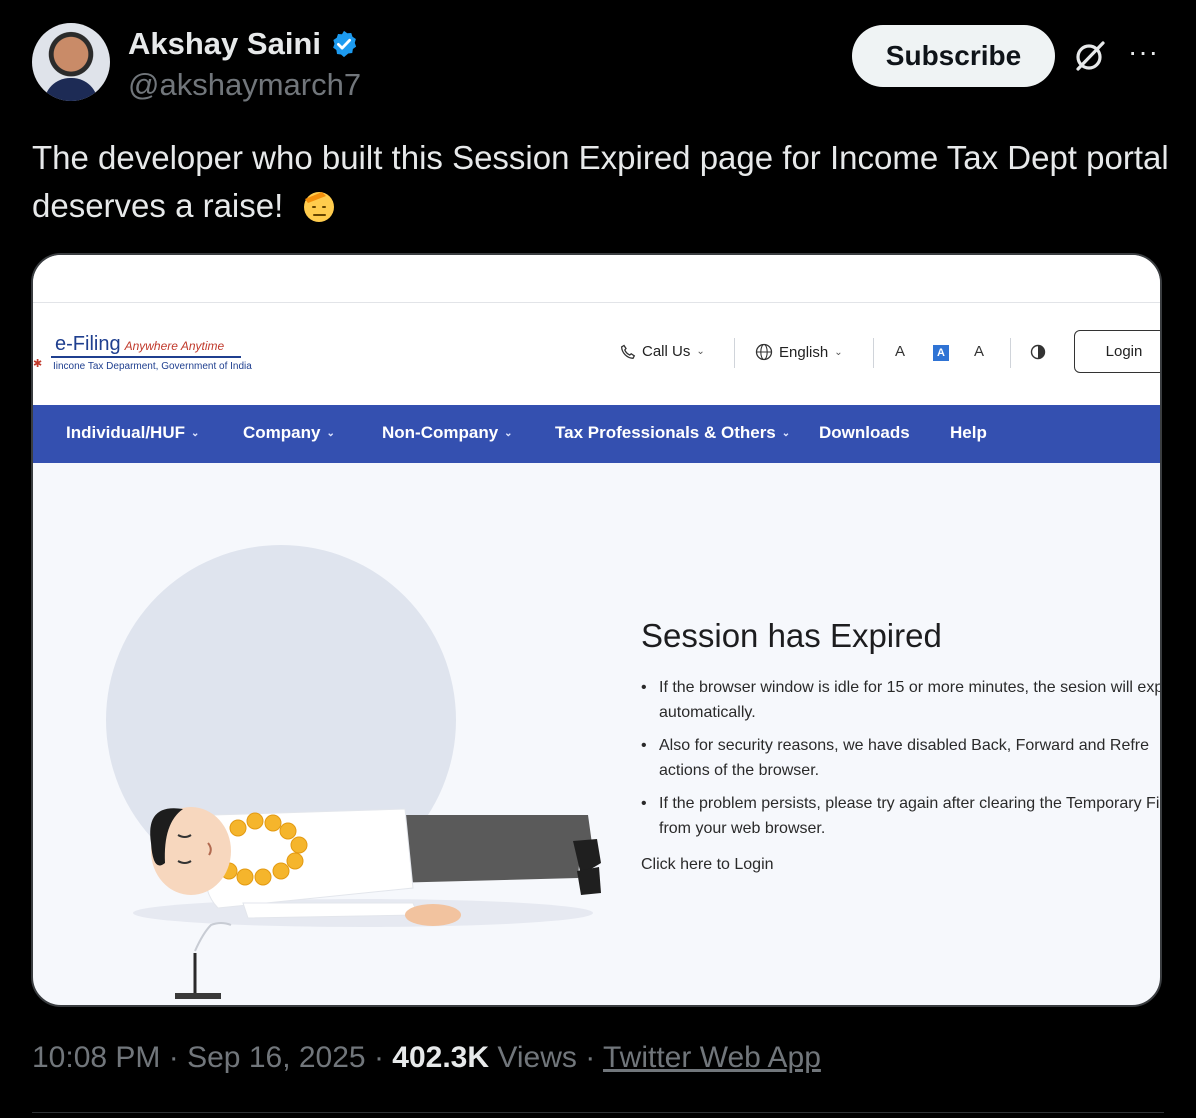 This screenshot has width=1196, height=1118. I want to click on trousers, so click(490, 849).